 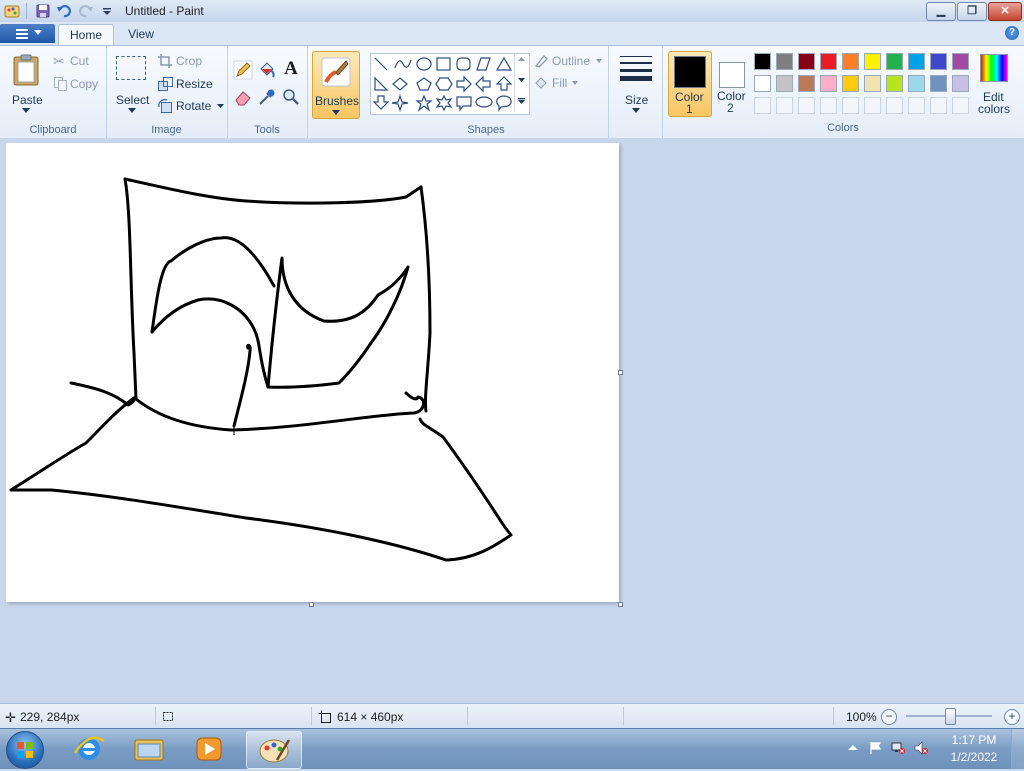 What do you see at coordinates (941, 11) in the screenshot?
I see `minimize-button: ▁` at bounding box center [941, 11].